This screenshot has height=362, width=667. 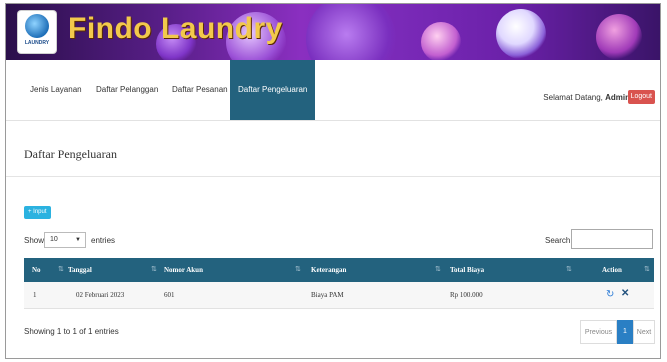 What do you see at coordinates (71, 331) in the screenshot?
I see `table-info: Showing 1 to 1 of 1 entries` at bounding box center [71, 331].